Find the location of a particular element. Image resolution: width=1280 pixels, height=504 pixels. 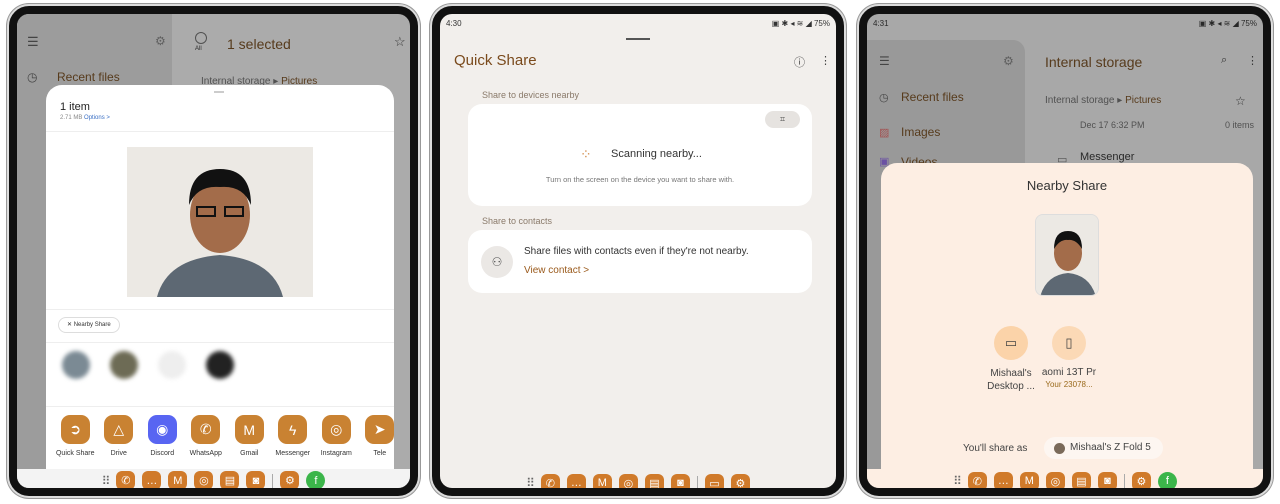

app-drive: △ Drive is located at coordinates (119, 436).